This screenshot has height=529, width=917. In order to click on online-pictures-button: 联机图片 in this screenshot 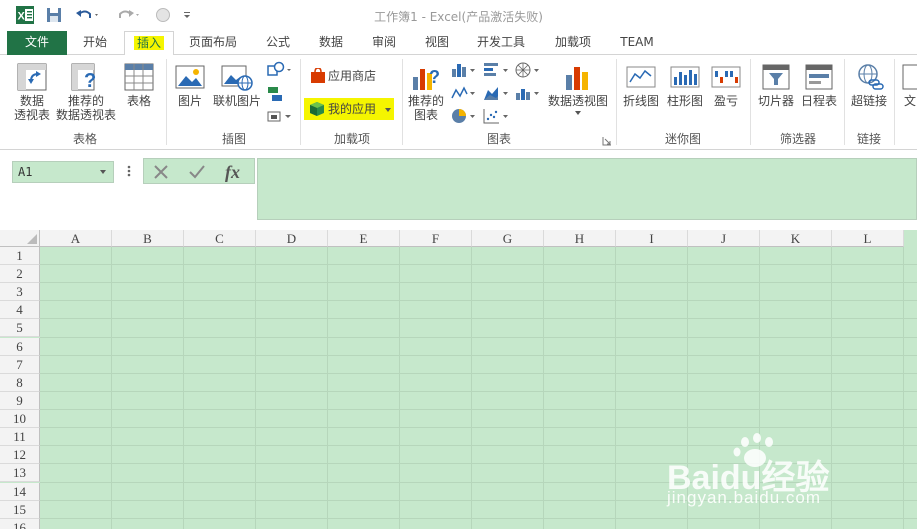, I will do `click(237, 93)`.